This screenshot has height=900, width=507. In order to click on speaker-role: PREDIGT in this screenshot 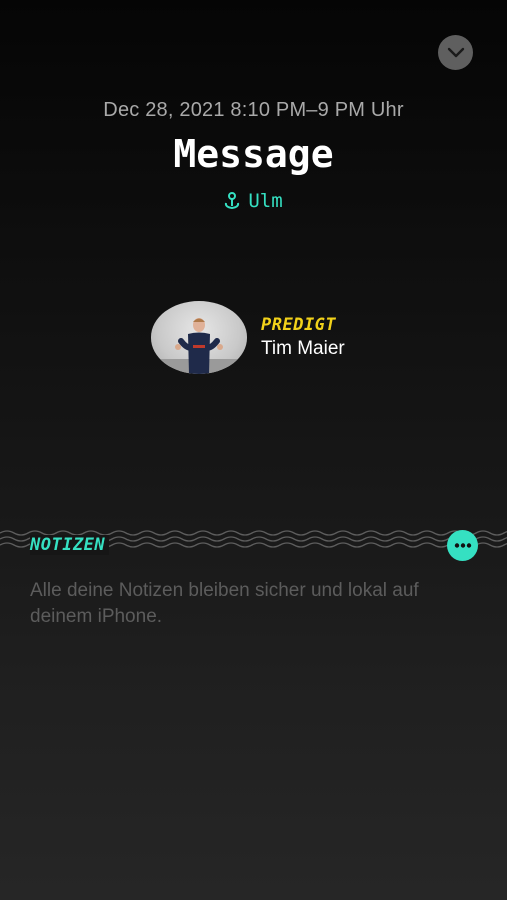, I will do `click(299, 325)`.